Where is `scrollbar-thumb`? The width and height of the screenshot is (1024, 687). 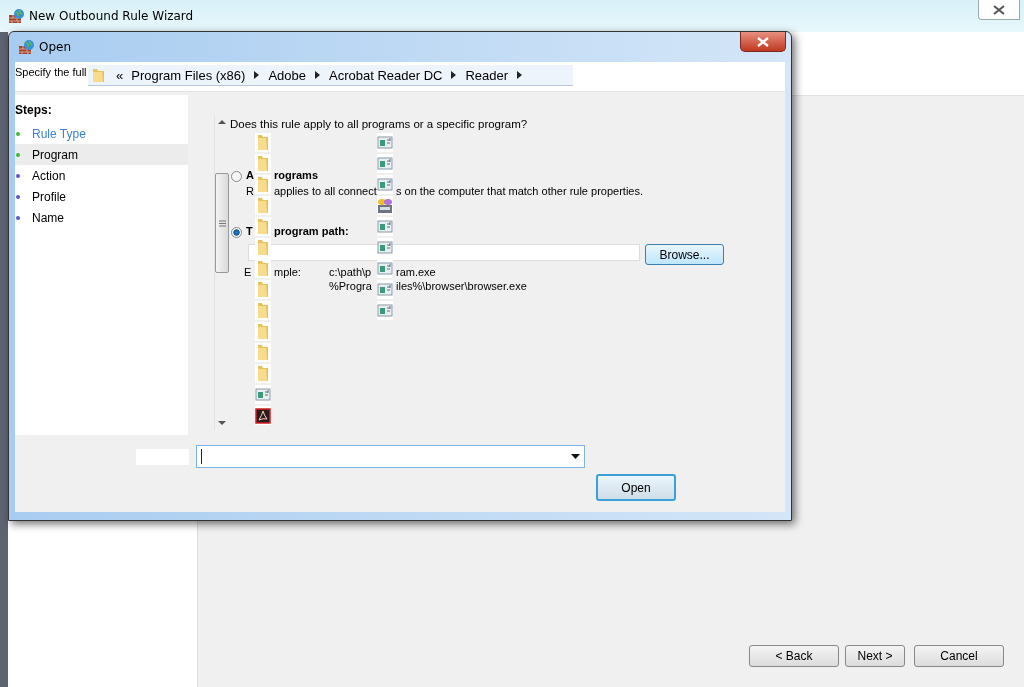 scrollbar-thumb is located at coordinates (222, 223).